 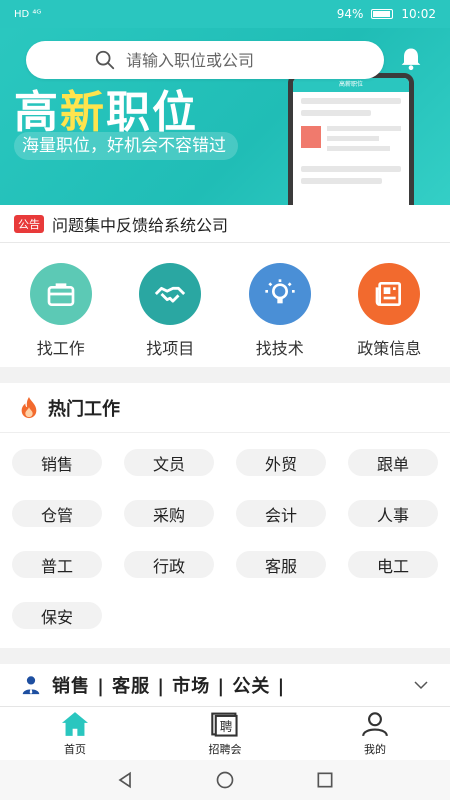 I want to click on job-tag: 电工, so click(x=393, y=564).